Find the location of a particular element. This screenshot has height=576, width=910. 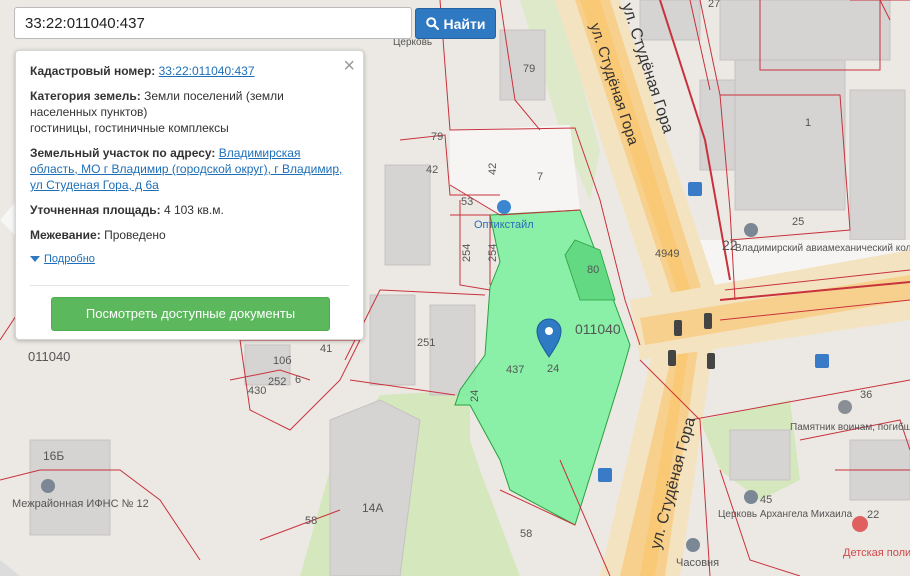

building-number: 16Б is located at coordinates (53, 456).